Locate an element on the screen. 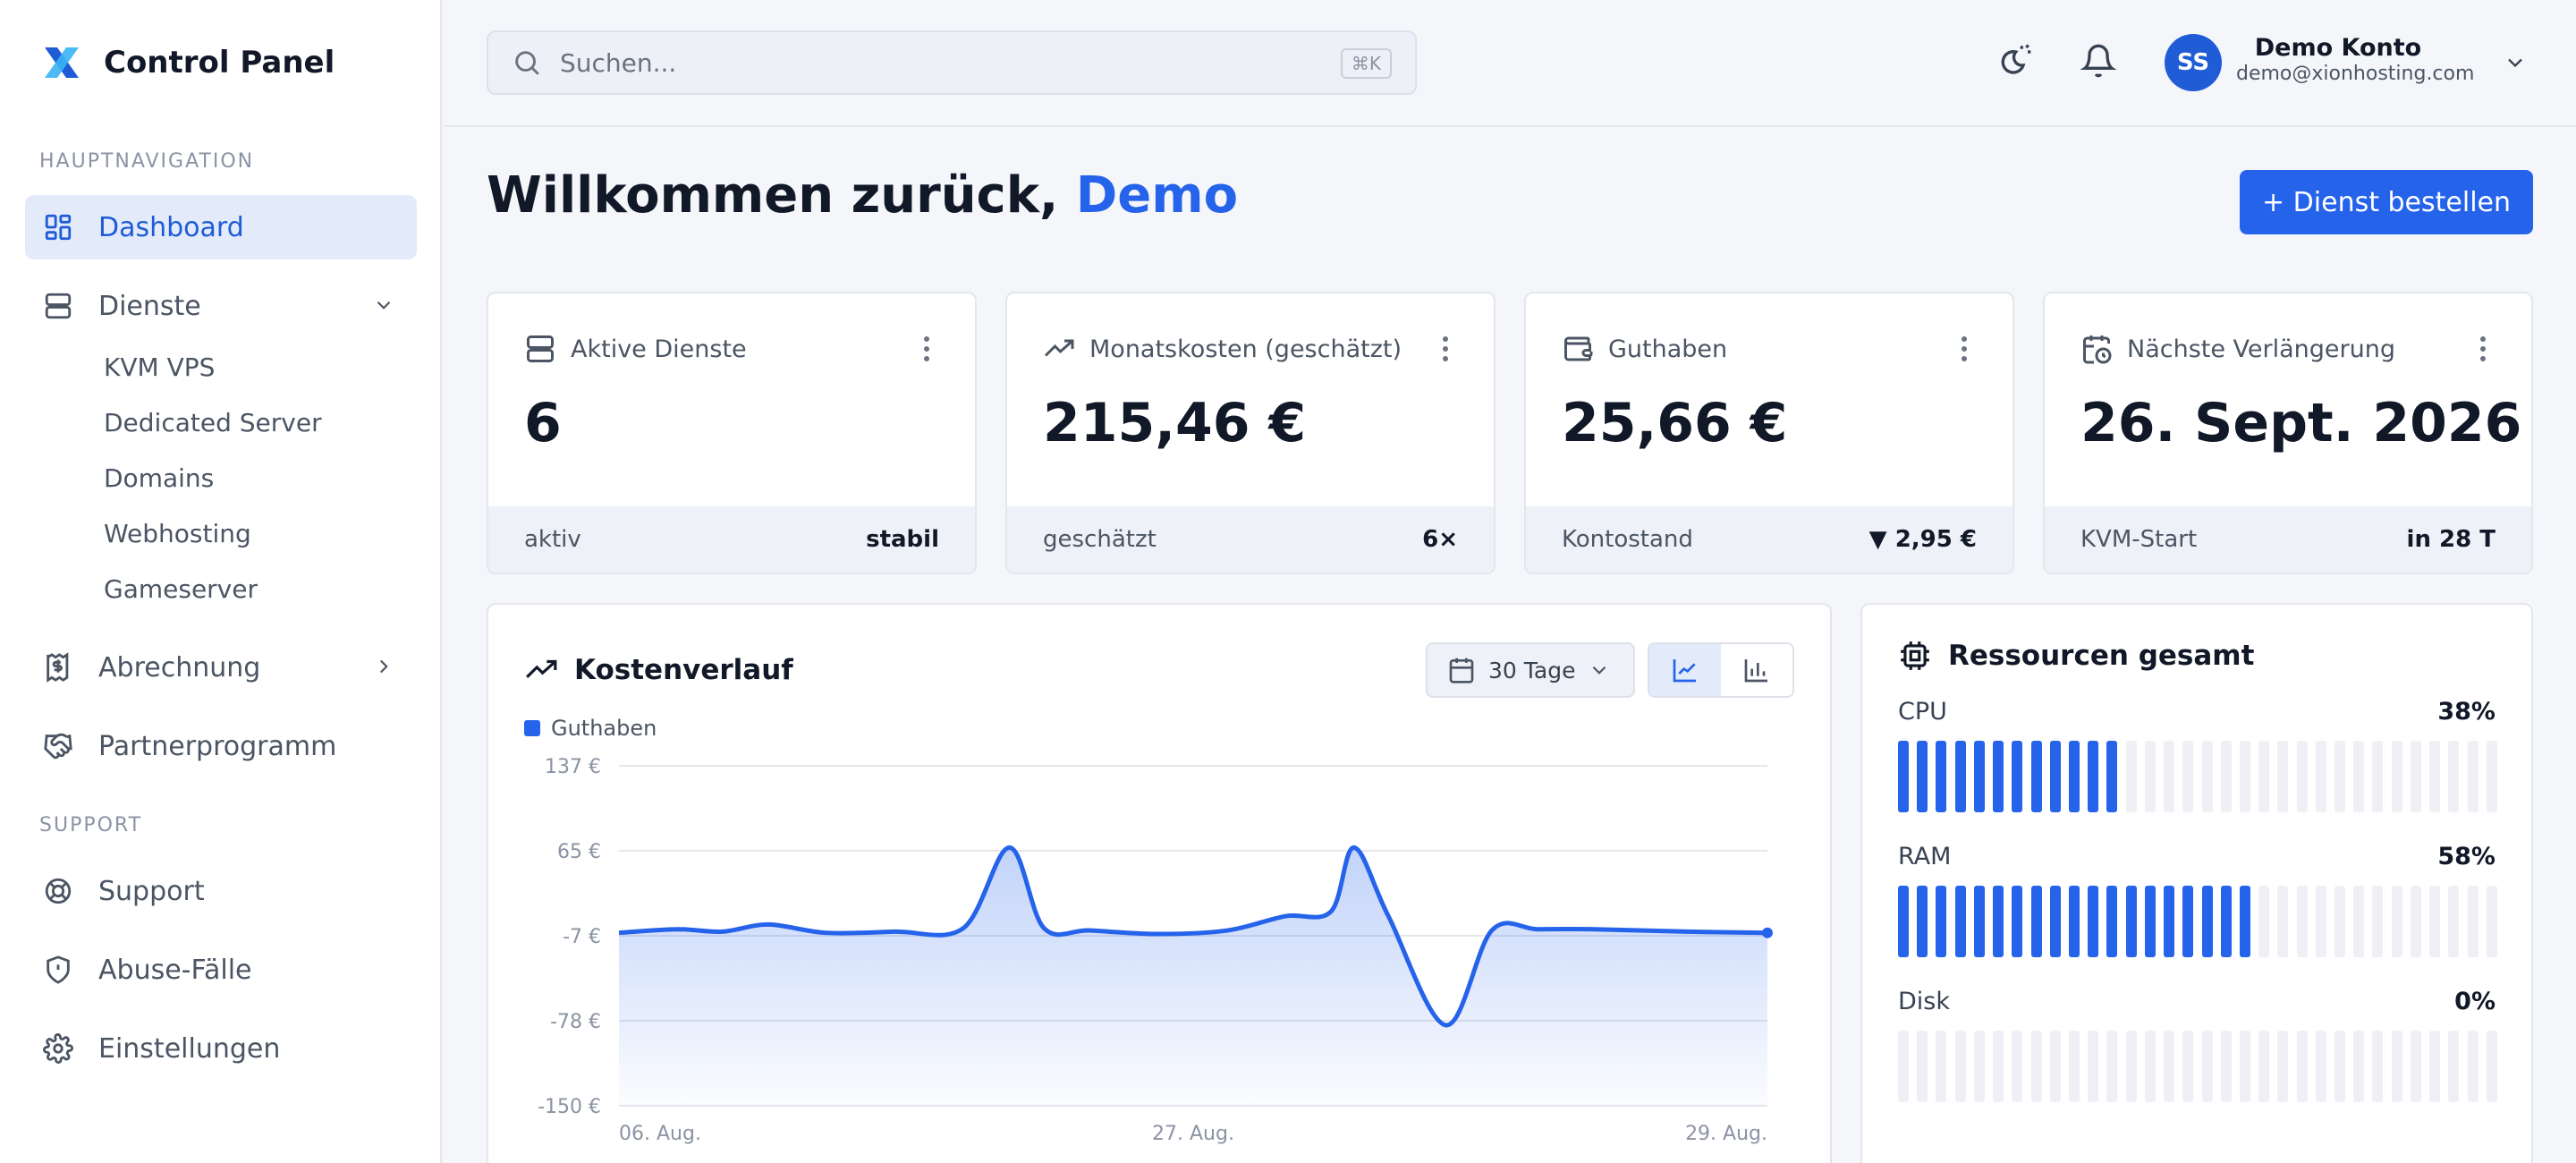 This screenshot has width=2576, height=1163. gear-icon is located at coordinates (58, 1048).